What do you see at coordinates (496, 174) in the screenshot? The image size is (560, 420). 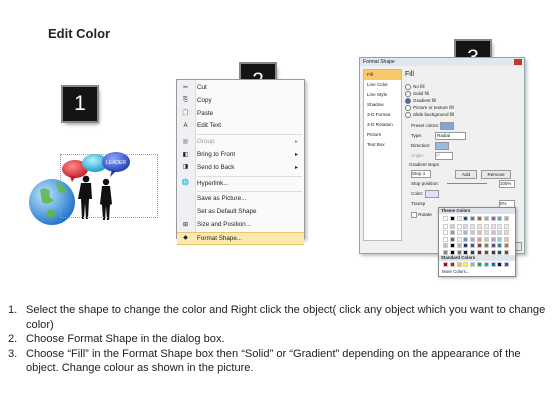 I see `remove-stop-button: Remove` at bounding box center [496, 174].